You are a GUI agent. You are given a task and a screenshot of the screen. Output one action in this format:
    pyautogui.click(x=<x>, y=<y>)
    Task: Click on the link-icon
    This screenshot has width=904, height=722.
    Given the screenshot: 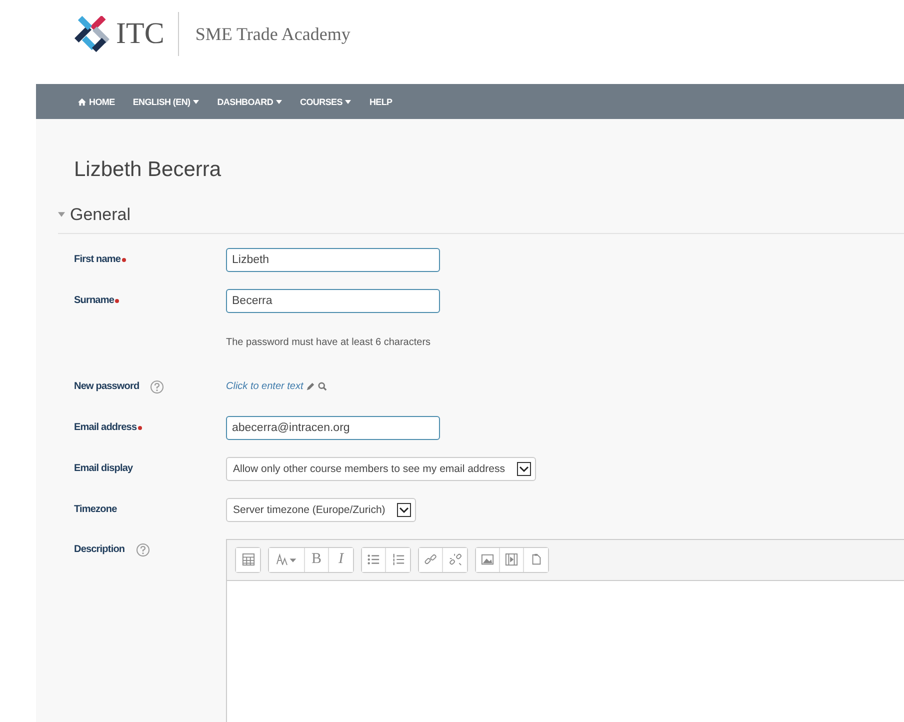 What is the action you would take?
    pyautogui.click(x=430, y=559)
    